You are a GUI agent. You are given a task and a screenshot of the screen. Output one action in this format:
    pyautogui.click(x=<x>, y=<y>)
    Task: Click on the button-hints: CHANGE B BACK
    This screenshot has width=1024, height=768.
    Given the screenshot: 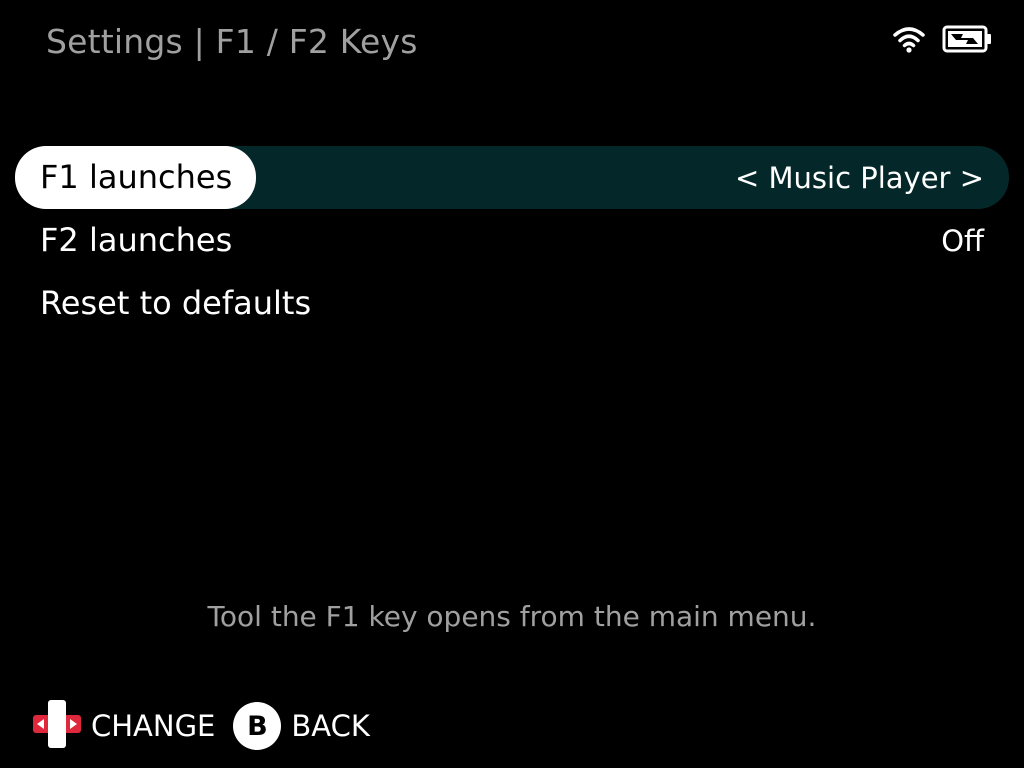 What is the action you would take?
    pyautogui.click(x=210, y=726)
    